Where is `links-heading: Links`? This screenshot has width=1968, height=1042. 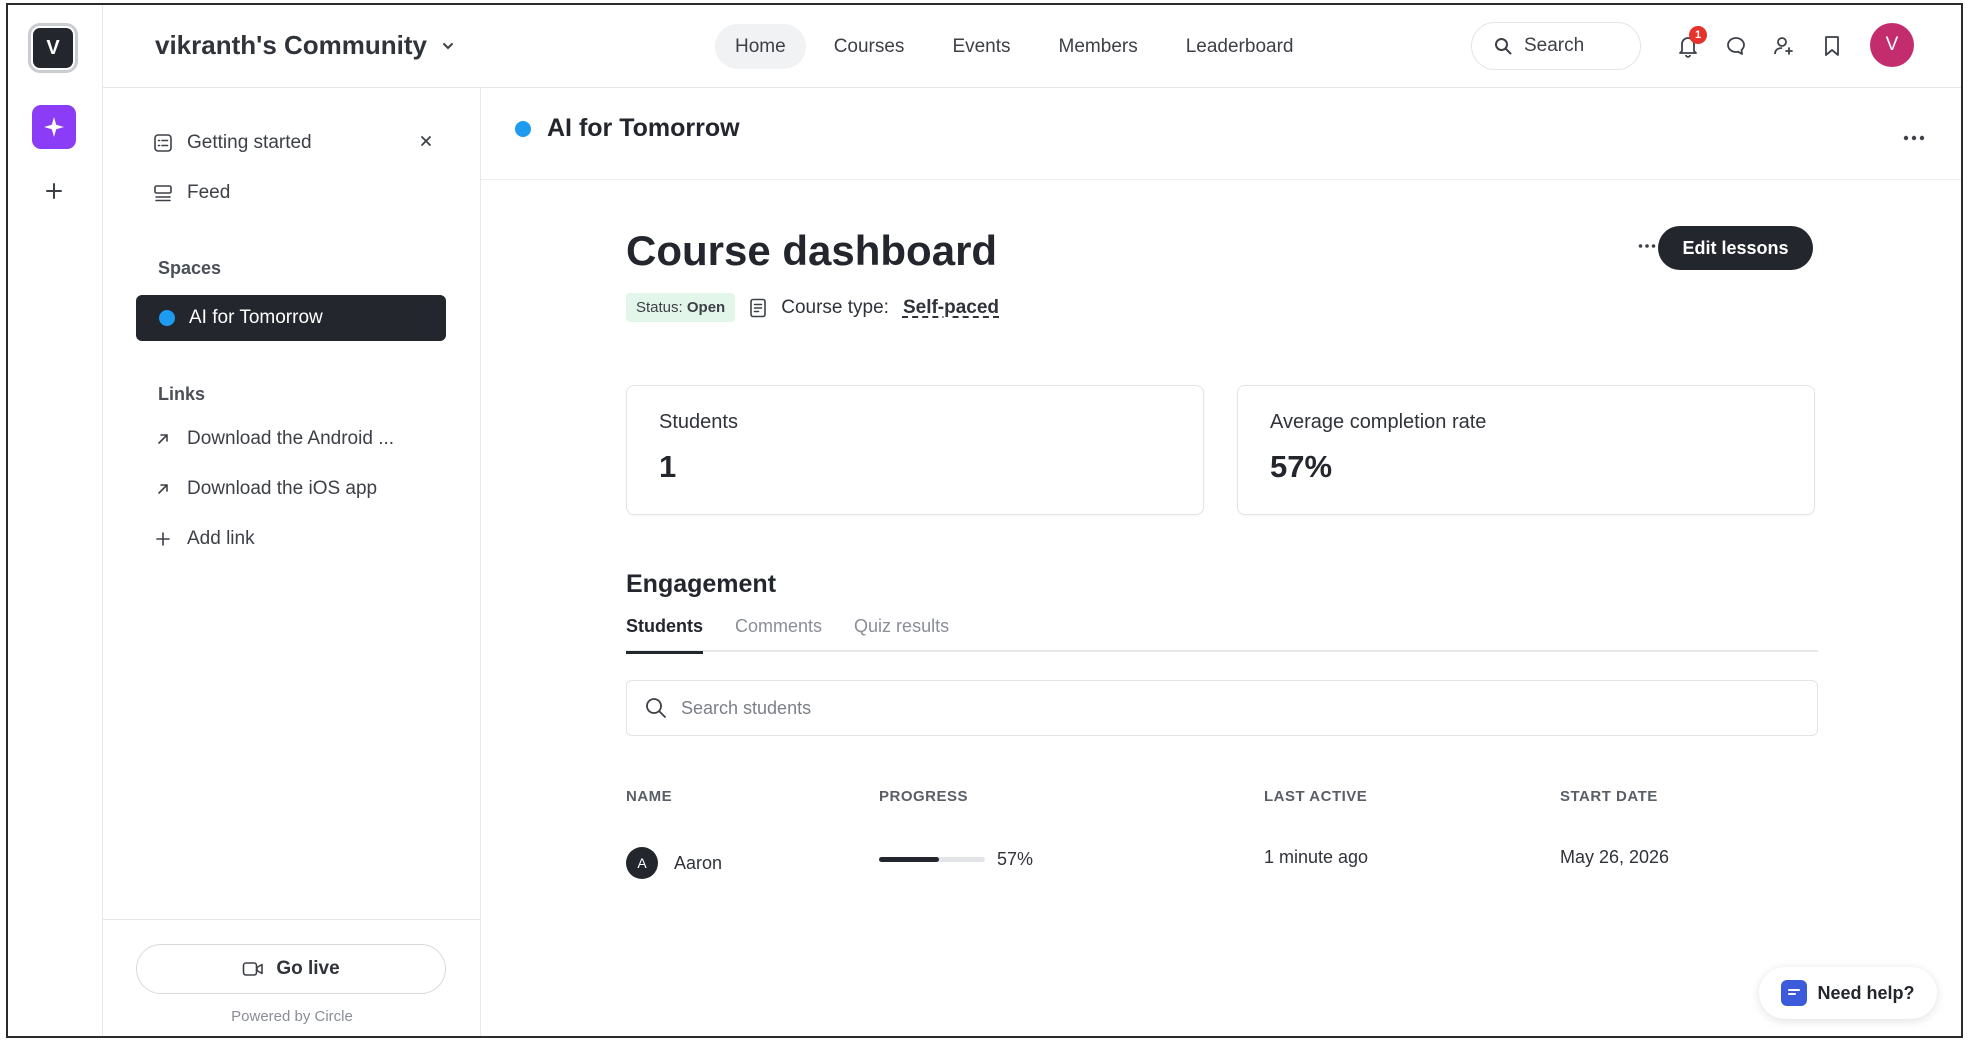
links-heading: Links is located at coordinates (182, 394).